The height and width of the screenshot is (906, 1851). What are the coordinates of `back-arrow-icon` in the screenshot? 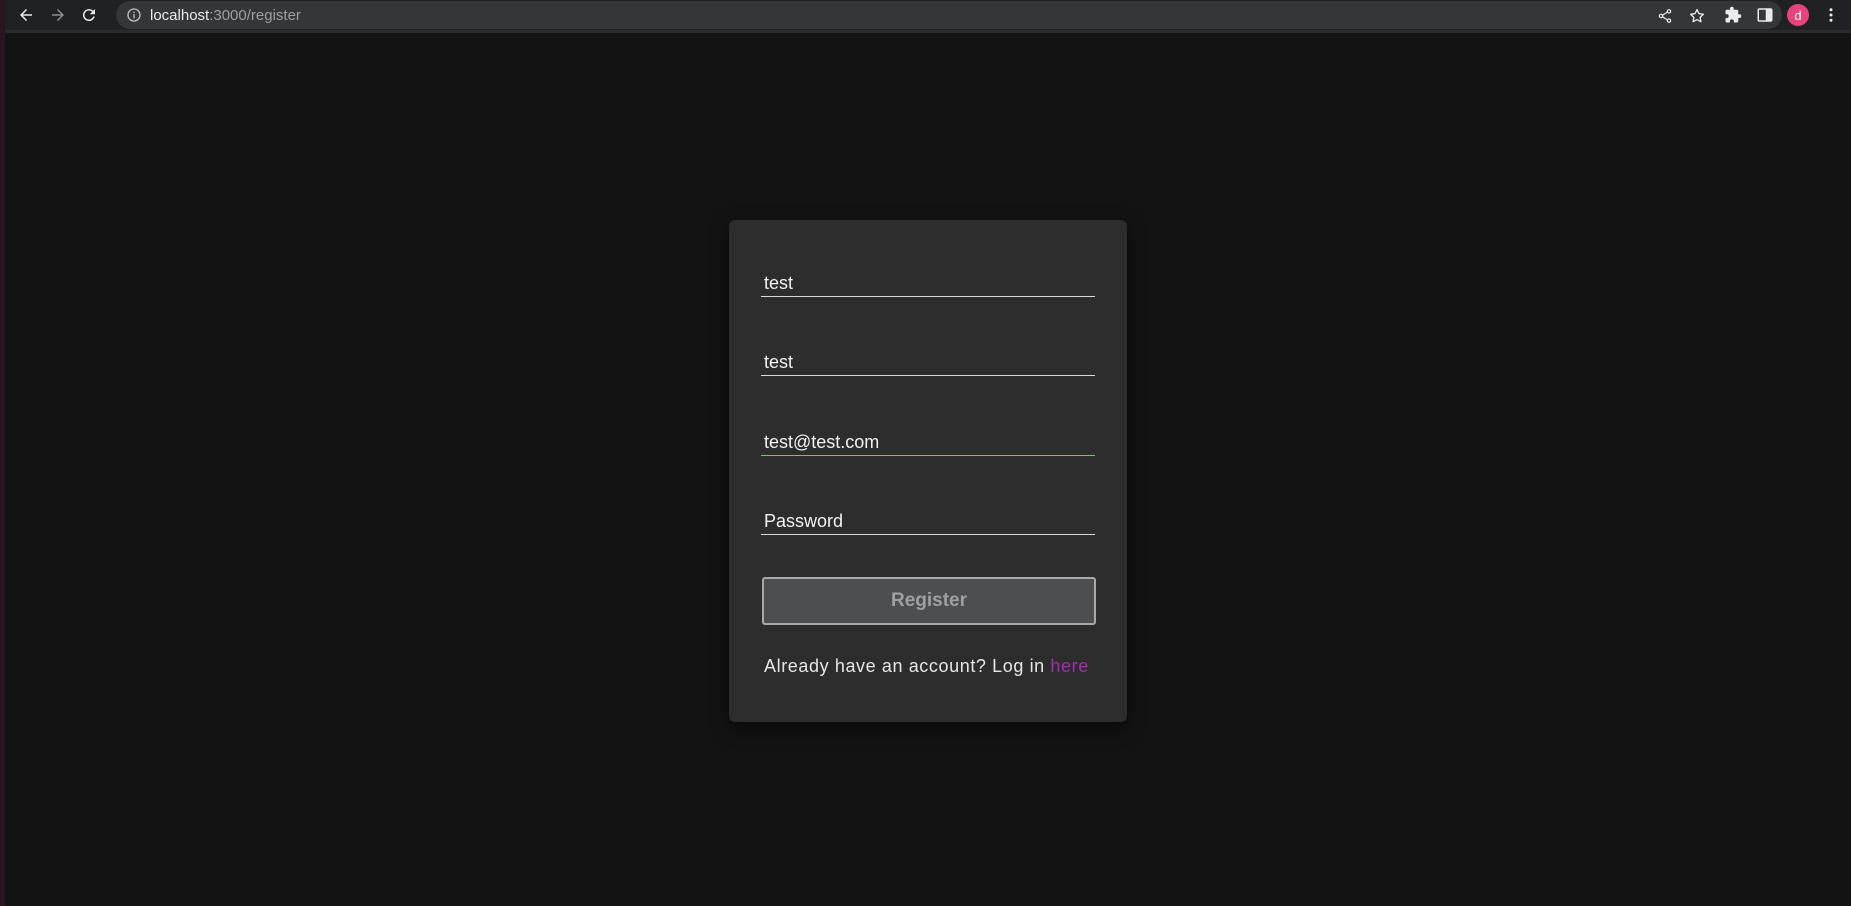 It's located at (26, 15).